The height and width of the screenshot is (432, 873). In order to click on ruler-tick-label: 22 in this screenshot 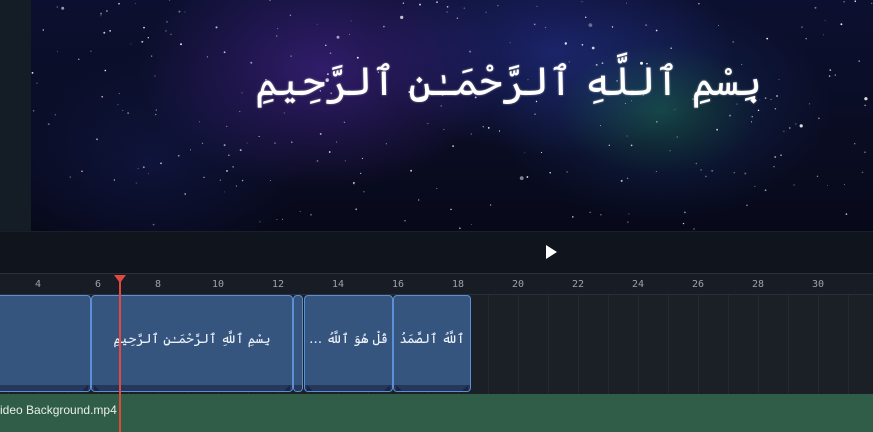, I will do `click(578, 284)`.